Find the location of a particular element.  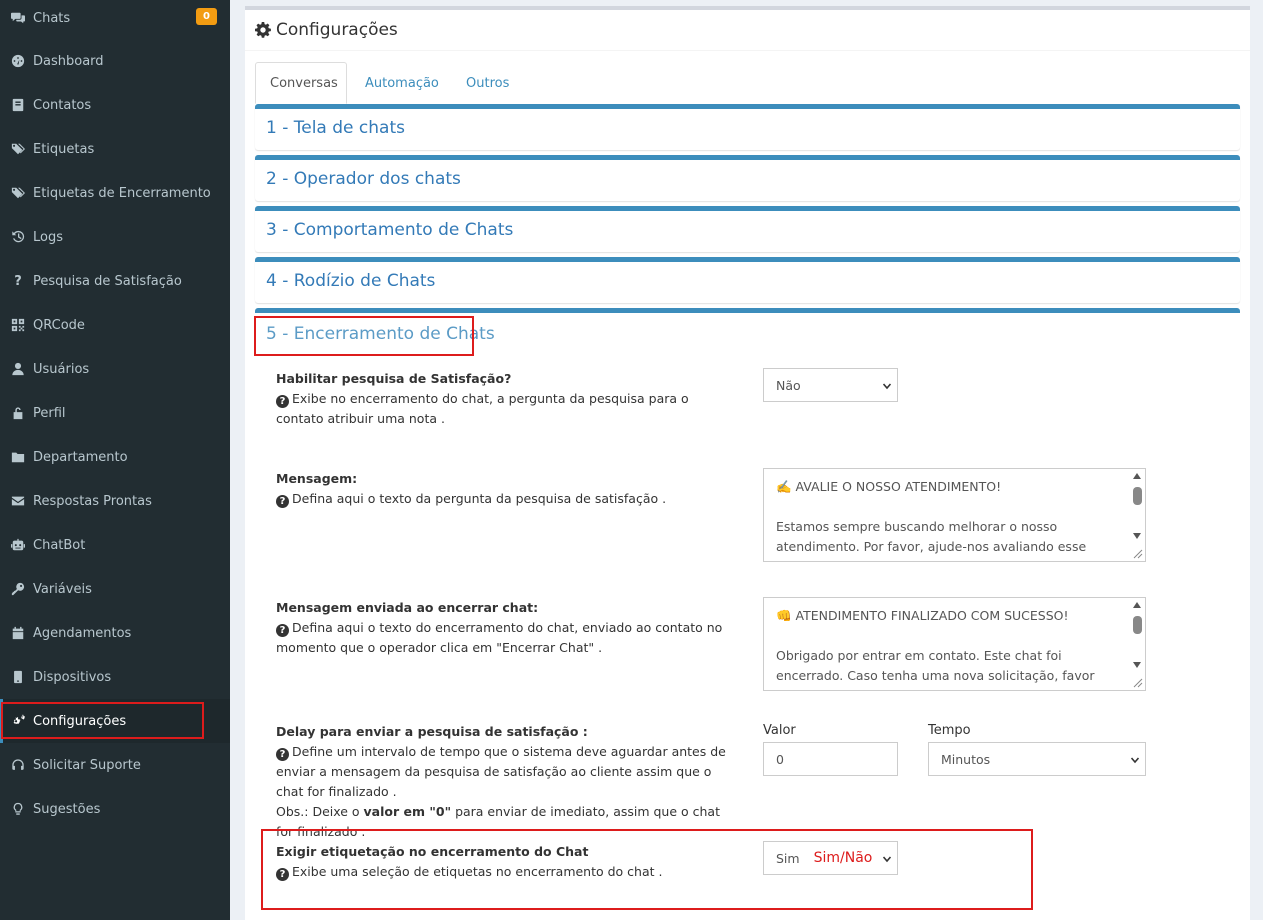

select-value: Sim is located at coordinates (788, 858).